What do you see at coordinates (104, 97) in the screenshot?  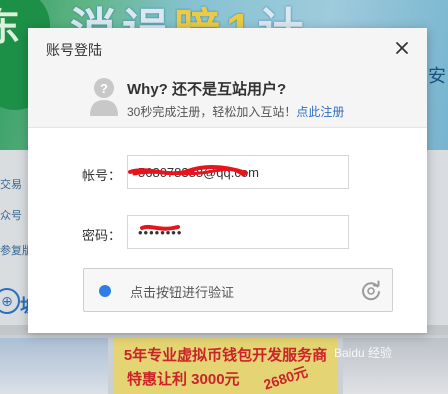 I see `user-avatar-icon: ?` at bounding box center [104, 97].